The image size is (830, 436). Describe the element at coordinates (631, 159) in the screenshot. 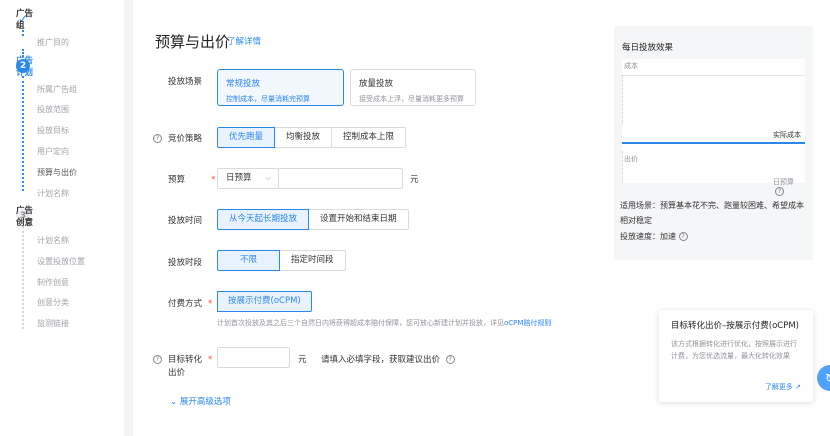

I see `y-axis-bottom-label: 出价` at that location.